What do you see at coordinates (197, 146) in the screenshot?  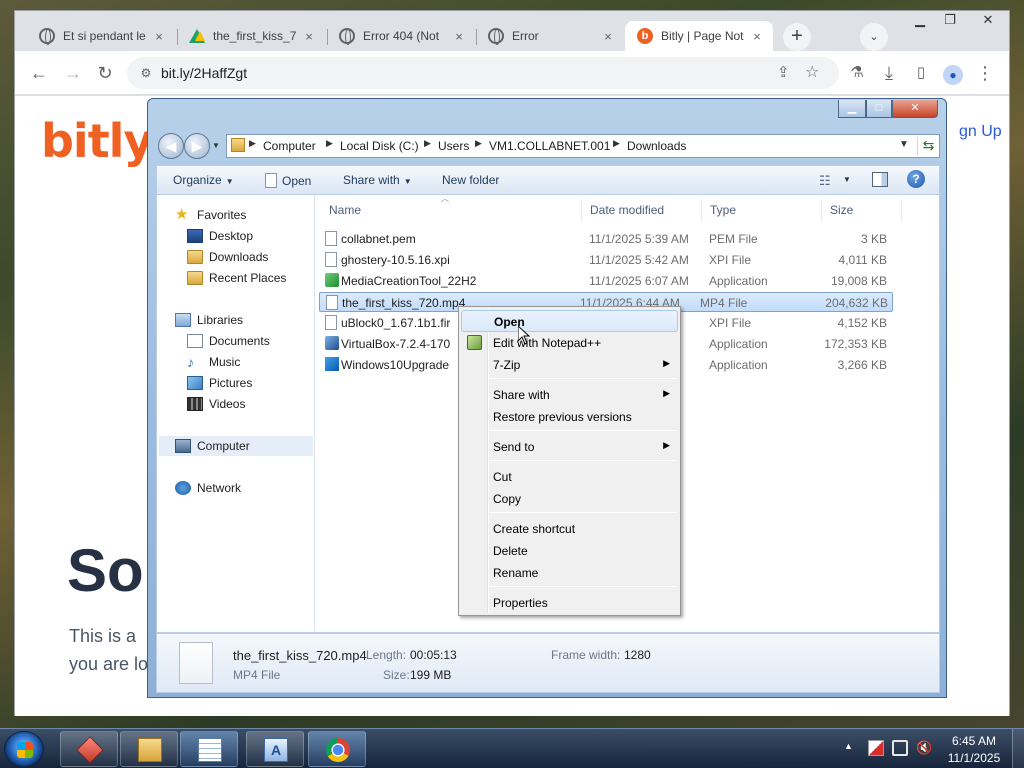 I see `forward-button: ▶` at bounding box center [197, 146].